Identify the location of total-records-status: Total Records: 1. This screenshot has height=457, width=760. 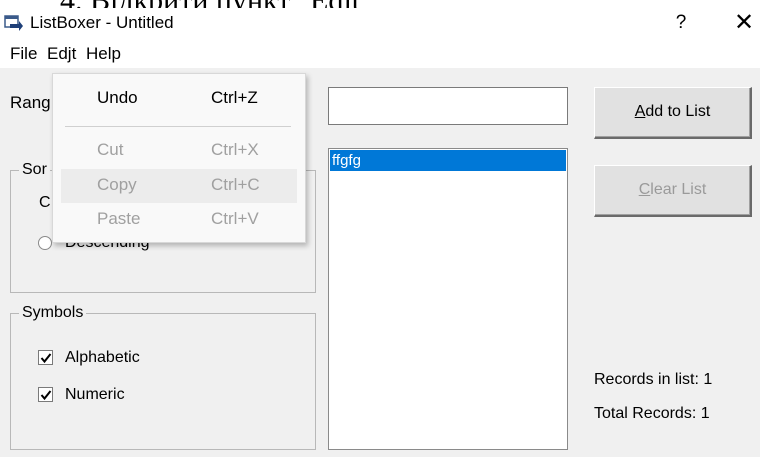
(652, 413).